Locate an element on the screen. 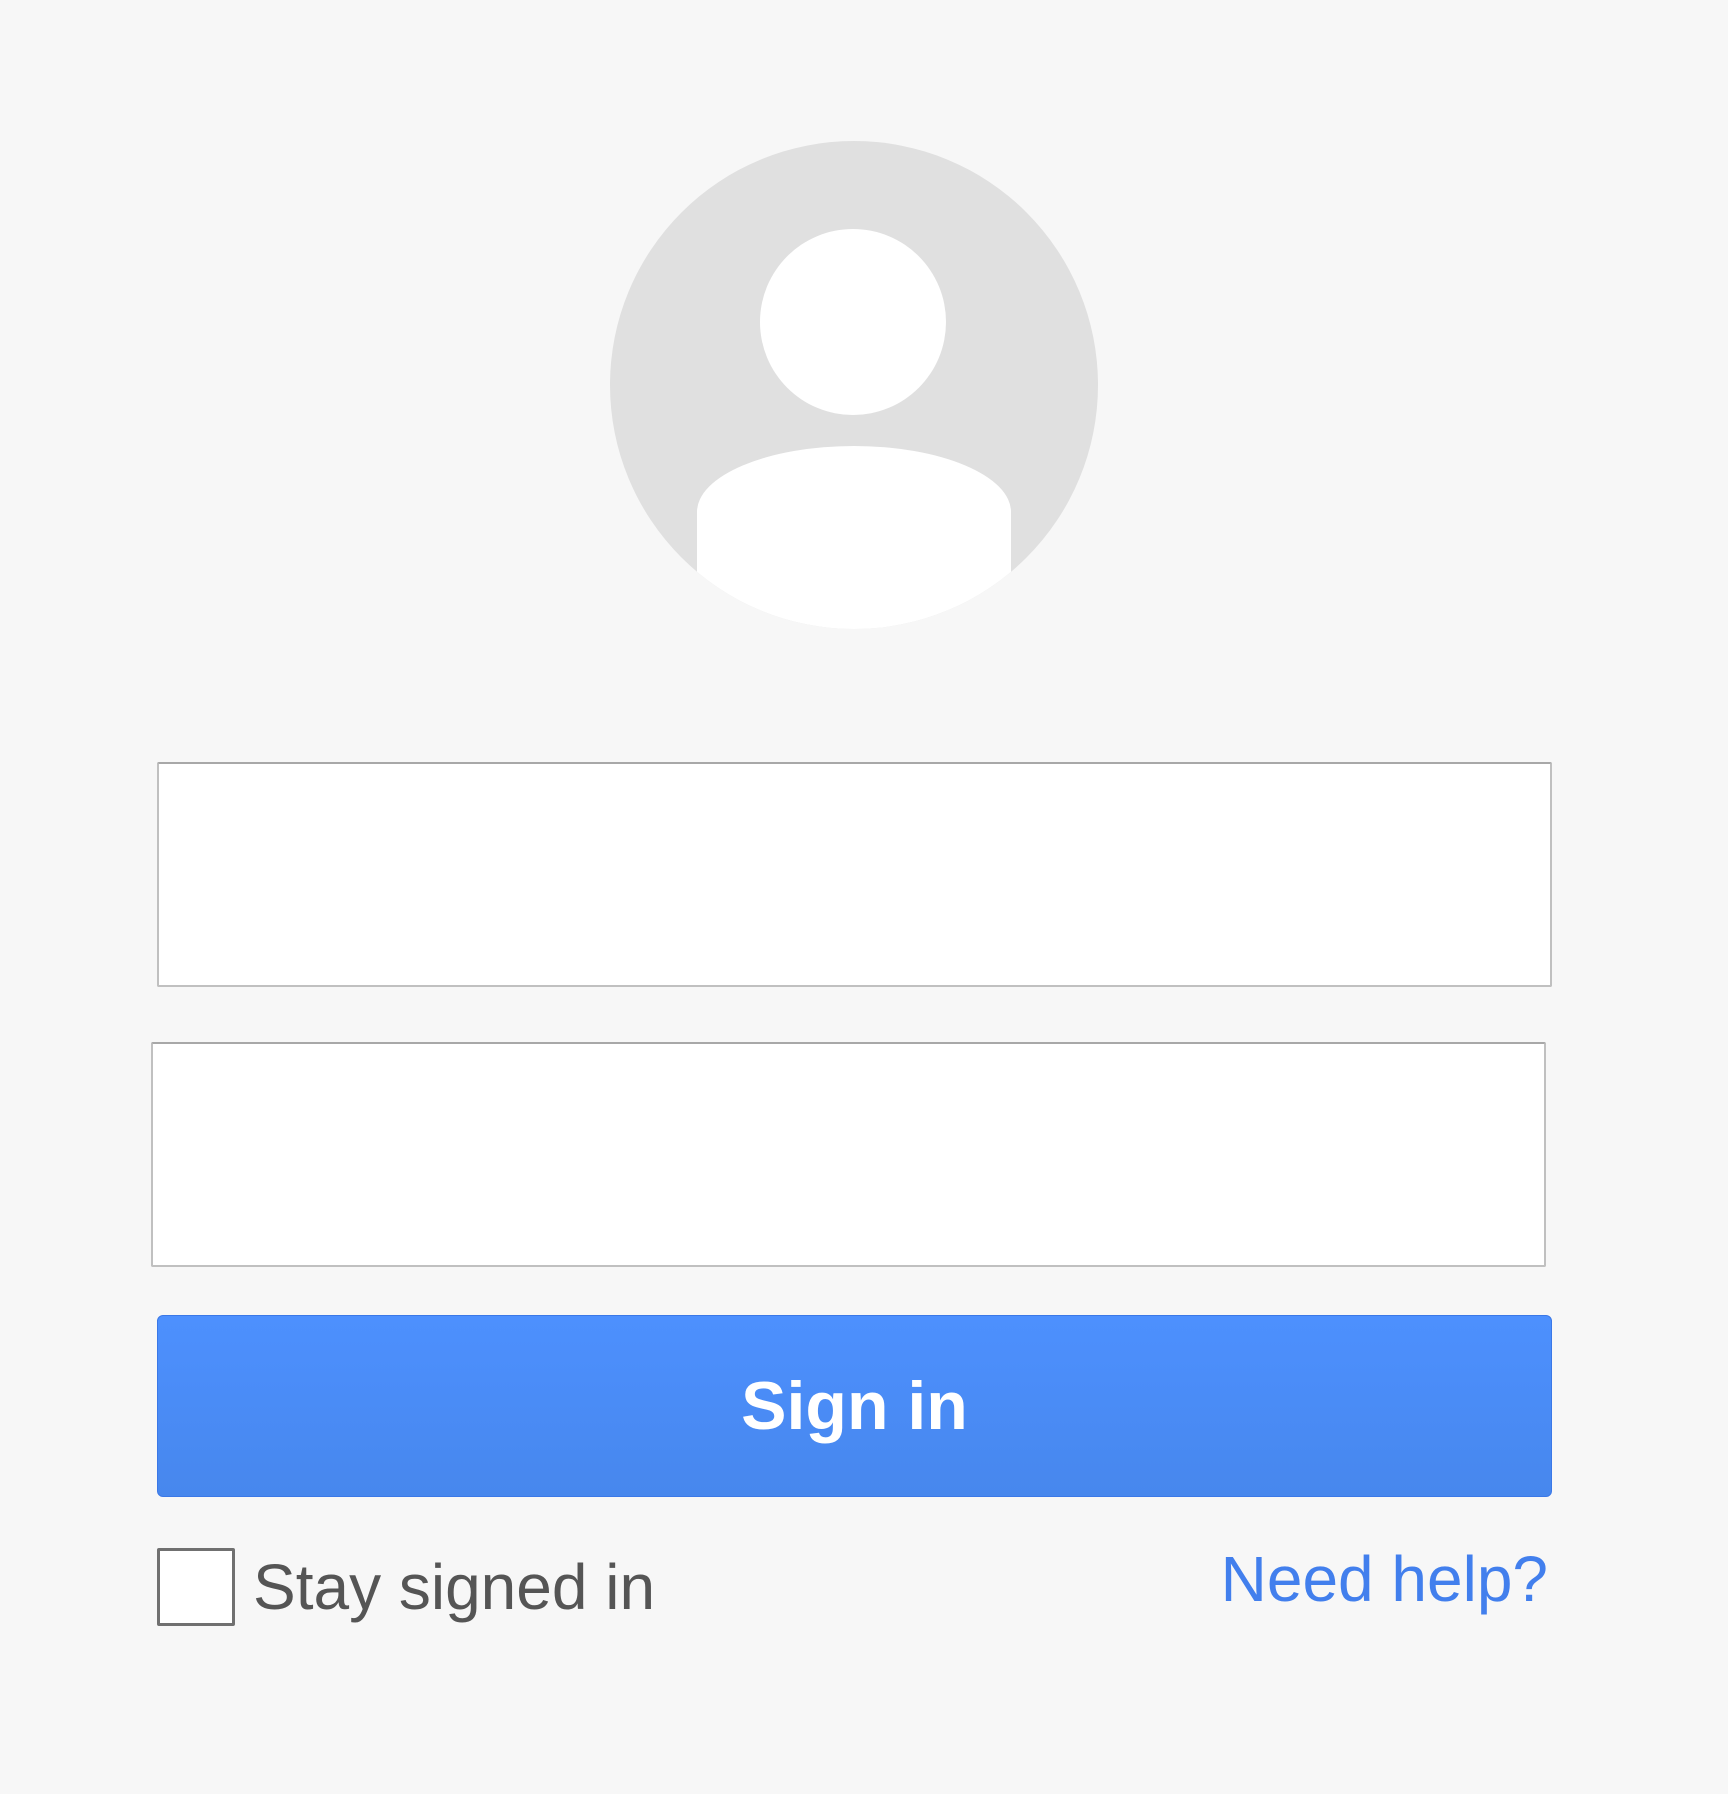 The height and width of the screenshot is (1794, 1728). stay-signed-in-row: Stay signed in is located at coordinates (406, 1587).